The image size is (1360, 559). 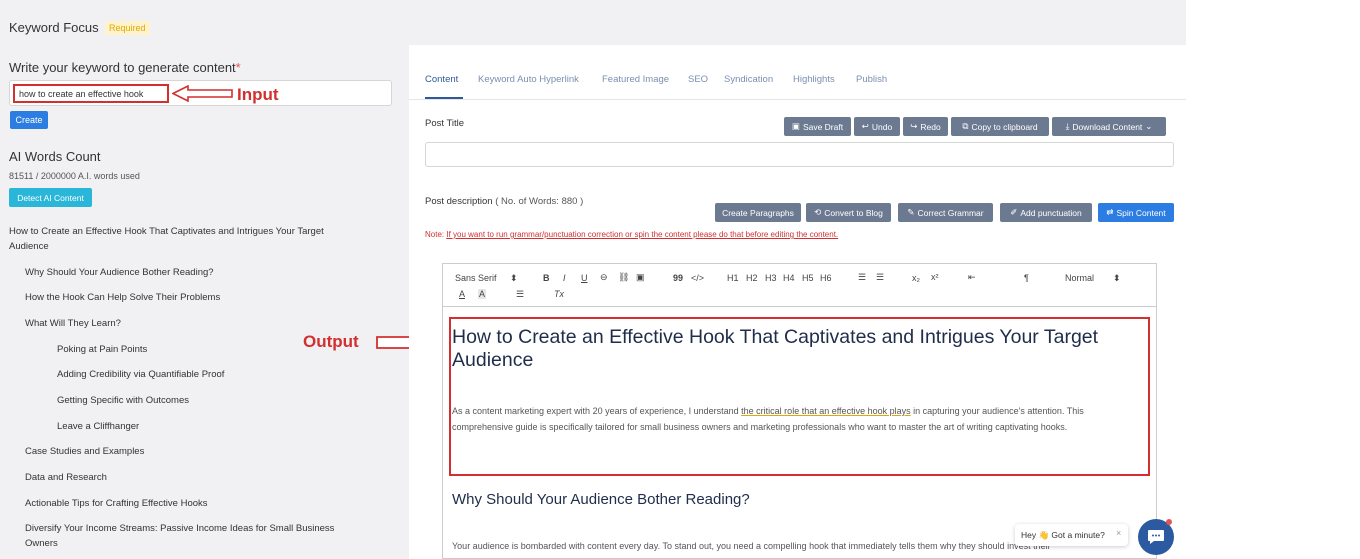 What do you see at coordinates (1063, 534) in the screenshot?
I see `chat-greeting-text: Hey 👋 Got a minute?` at bounding box center [1063, 534].